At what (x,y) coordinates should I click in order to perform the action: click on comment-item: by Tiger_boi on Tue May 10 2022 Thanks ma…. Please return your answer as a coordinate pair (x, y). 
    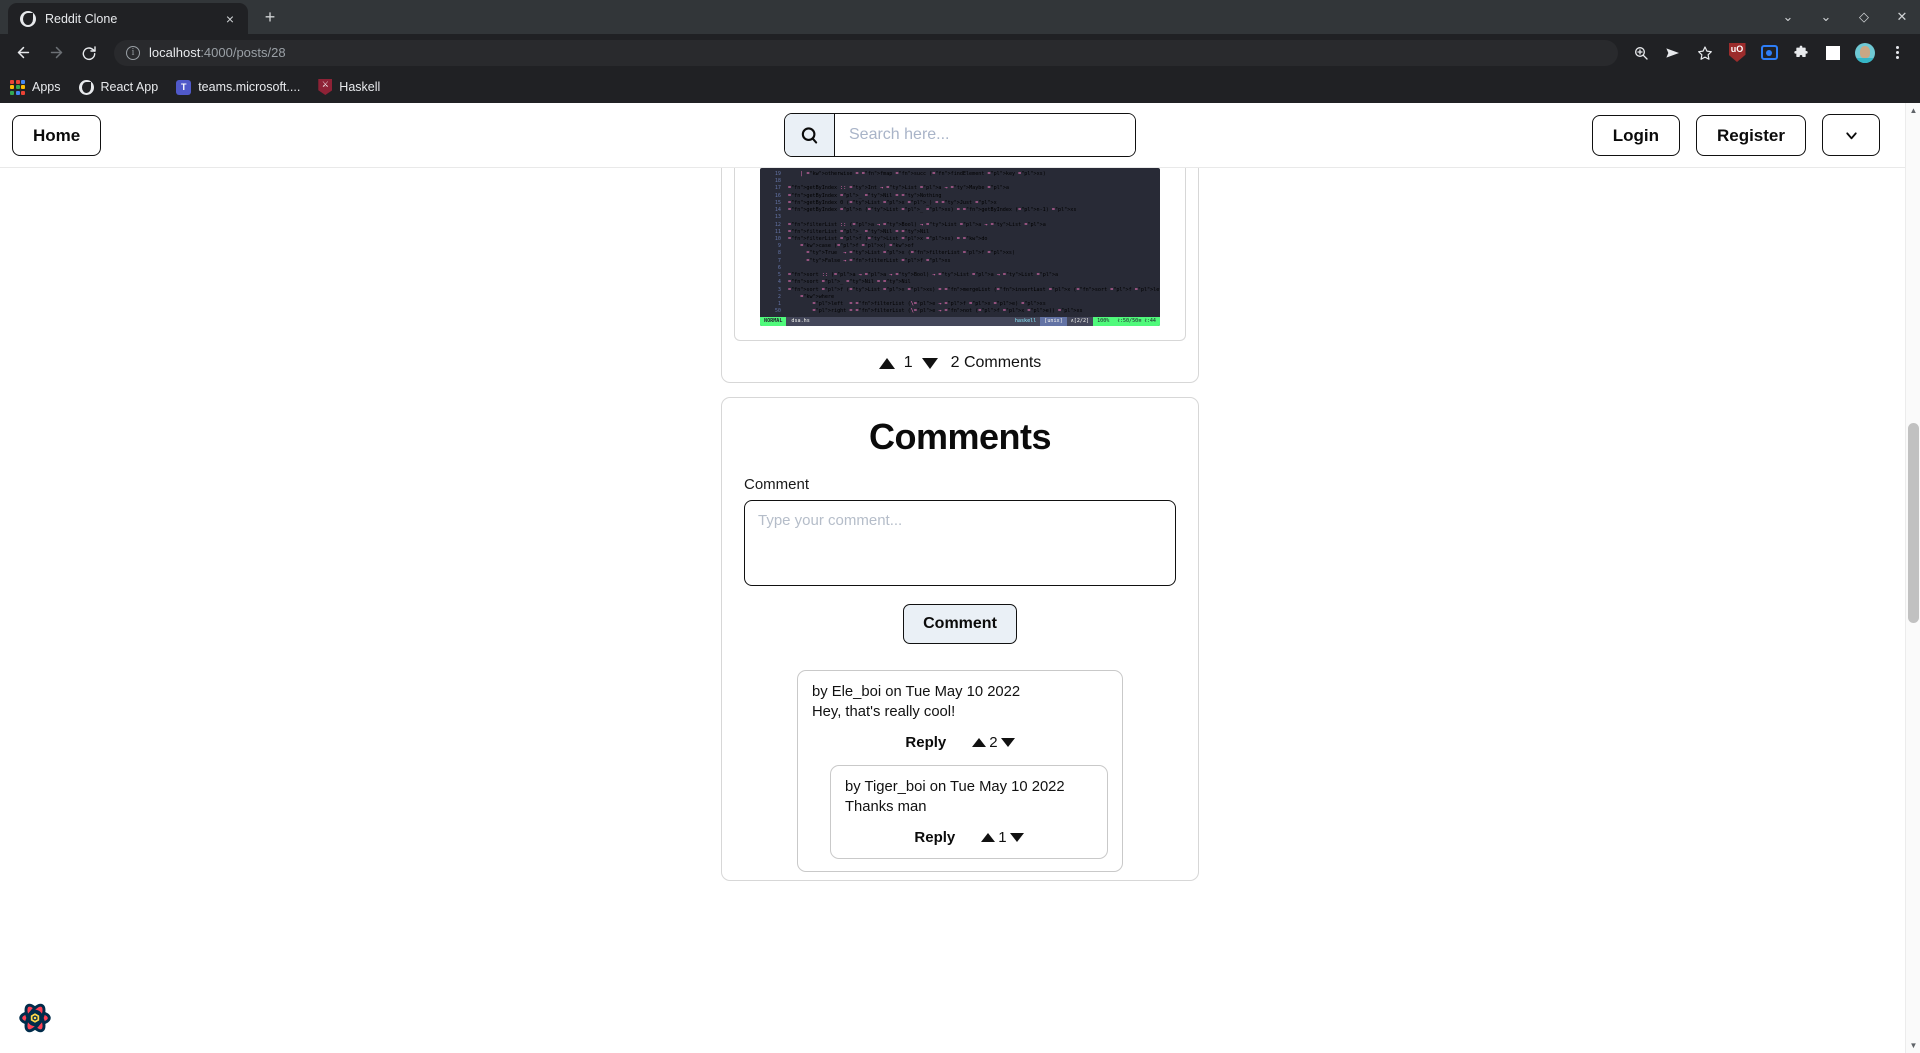
    Looking at the image, I should click on (969, 812).